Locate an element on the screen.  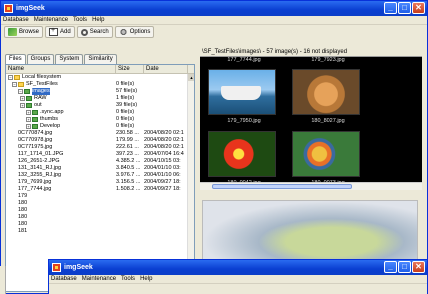
tree-row-name: − images is located at coordinates (61, 91).